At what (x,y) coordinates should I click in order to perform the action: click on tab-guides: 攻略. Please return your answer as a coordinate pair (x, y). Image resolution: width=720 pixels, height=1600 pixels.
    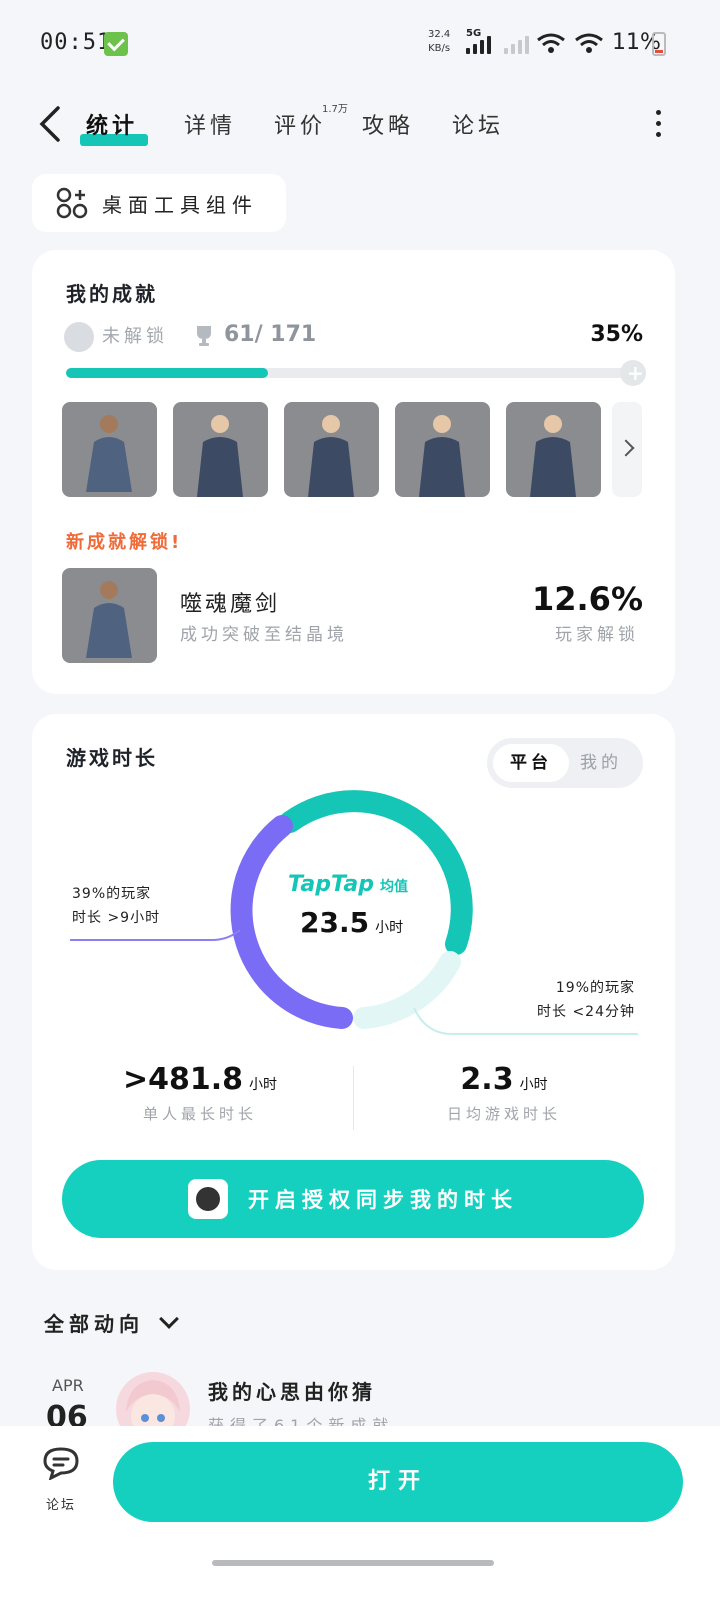
    Looking at the image, I should click on (388, 124).